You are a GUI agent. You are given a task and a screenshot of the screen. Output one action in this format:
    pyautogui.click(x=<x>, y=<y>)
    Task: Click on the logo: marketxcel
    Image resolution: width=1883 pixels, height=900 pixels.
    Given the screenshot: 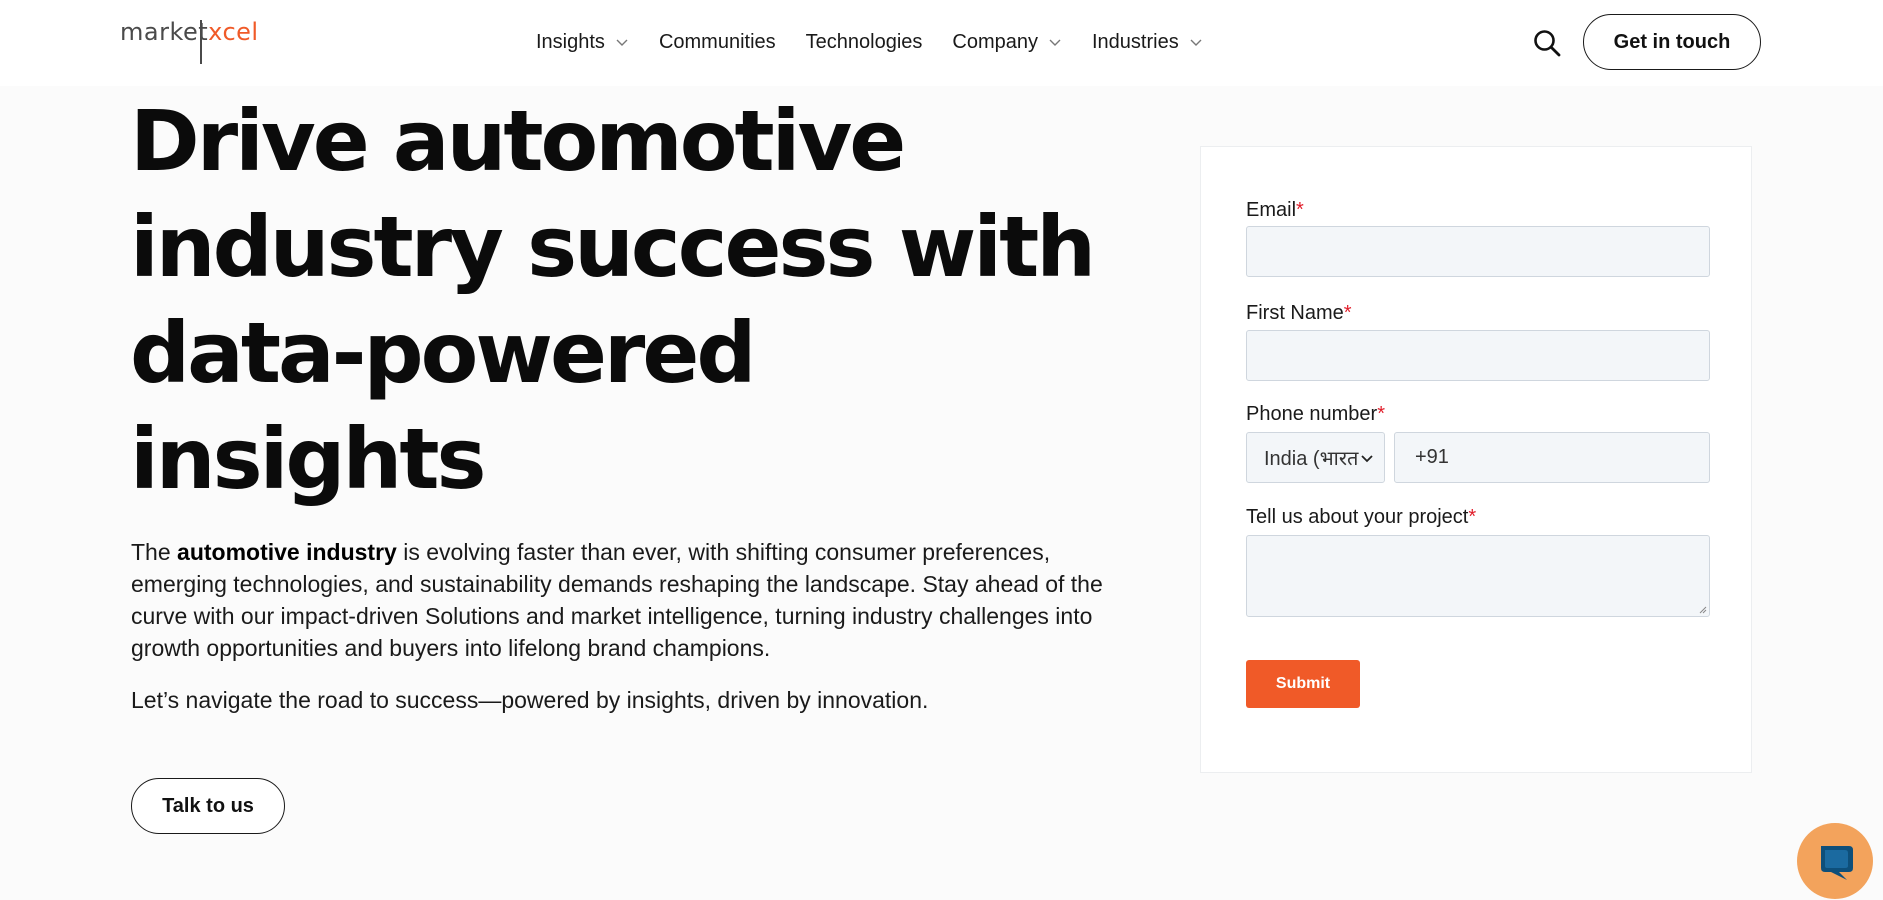 What is the action you would take?
    pyautogui.click(x=195, y=42)
    